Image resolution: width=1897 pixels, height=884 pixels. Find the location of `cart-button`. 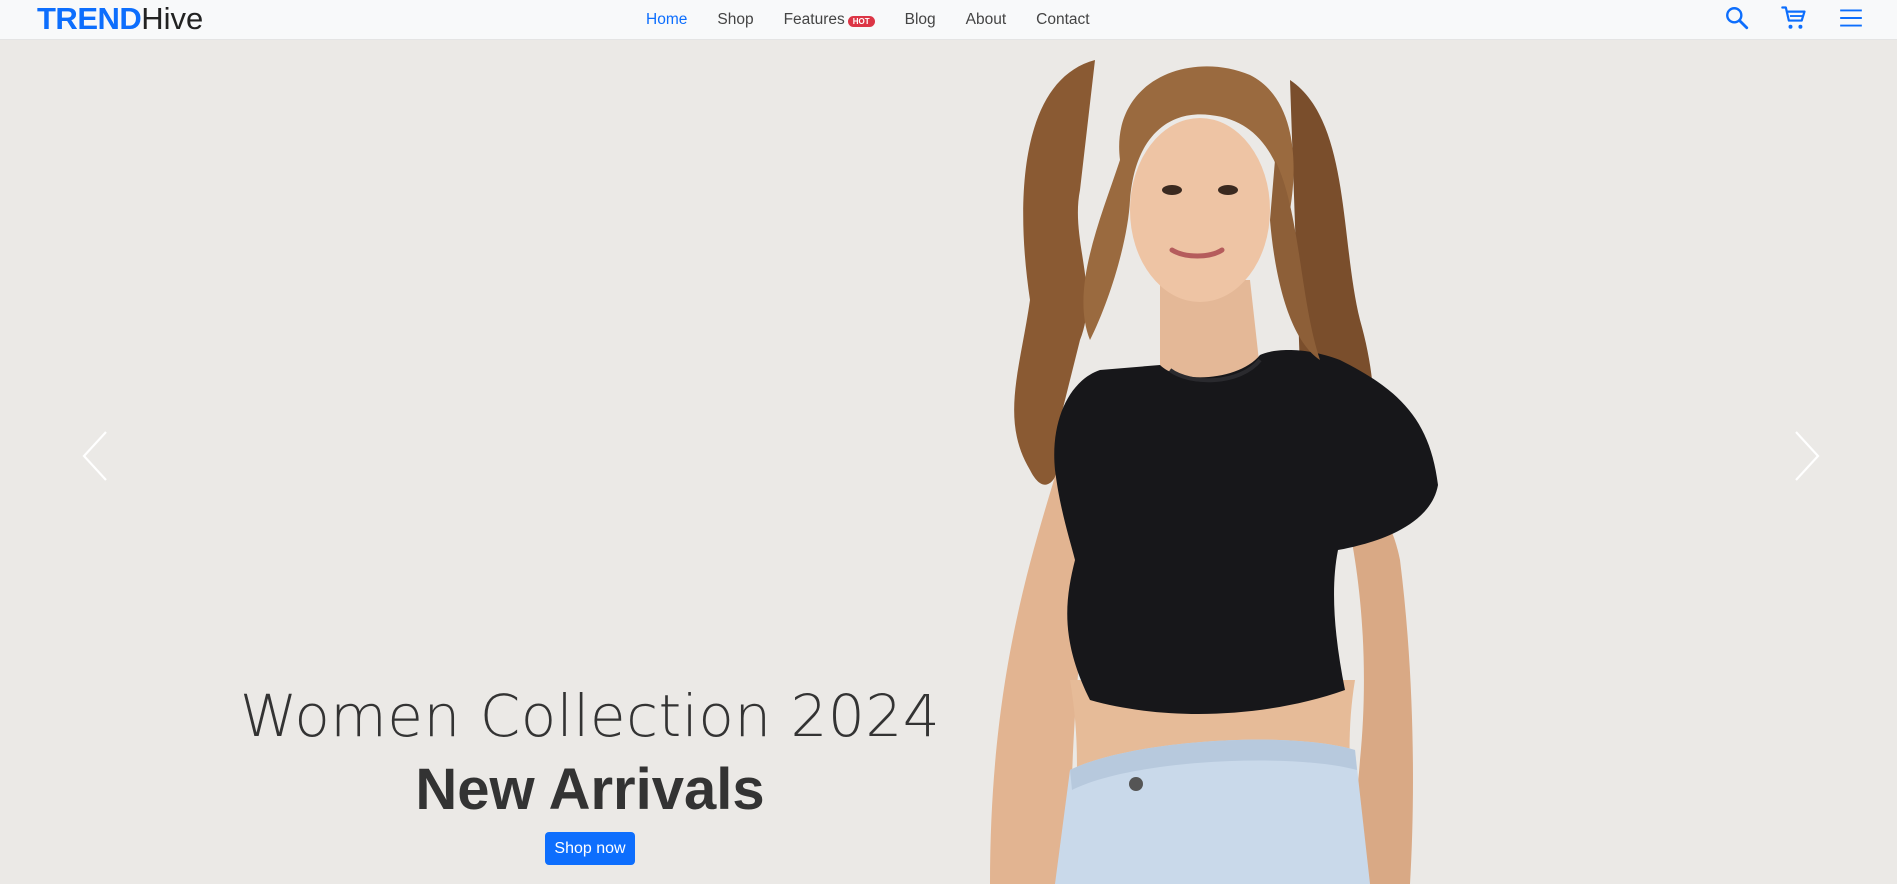

cart-button is located at coordinates (1794, 18).